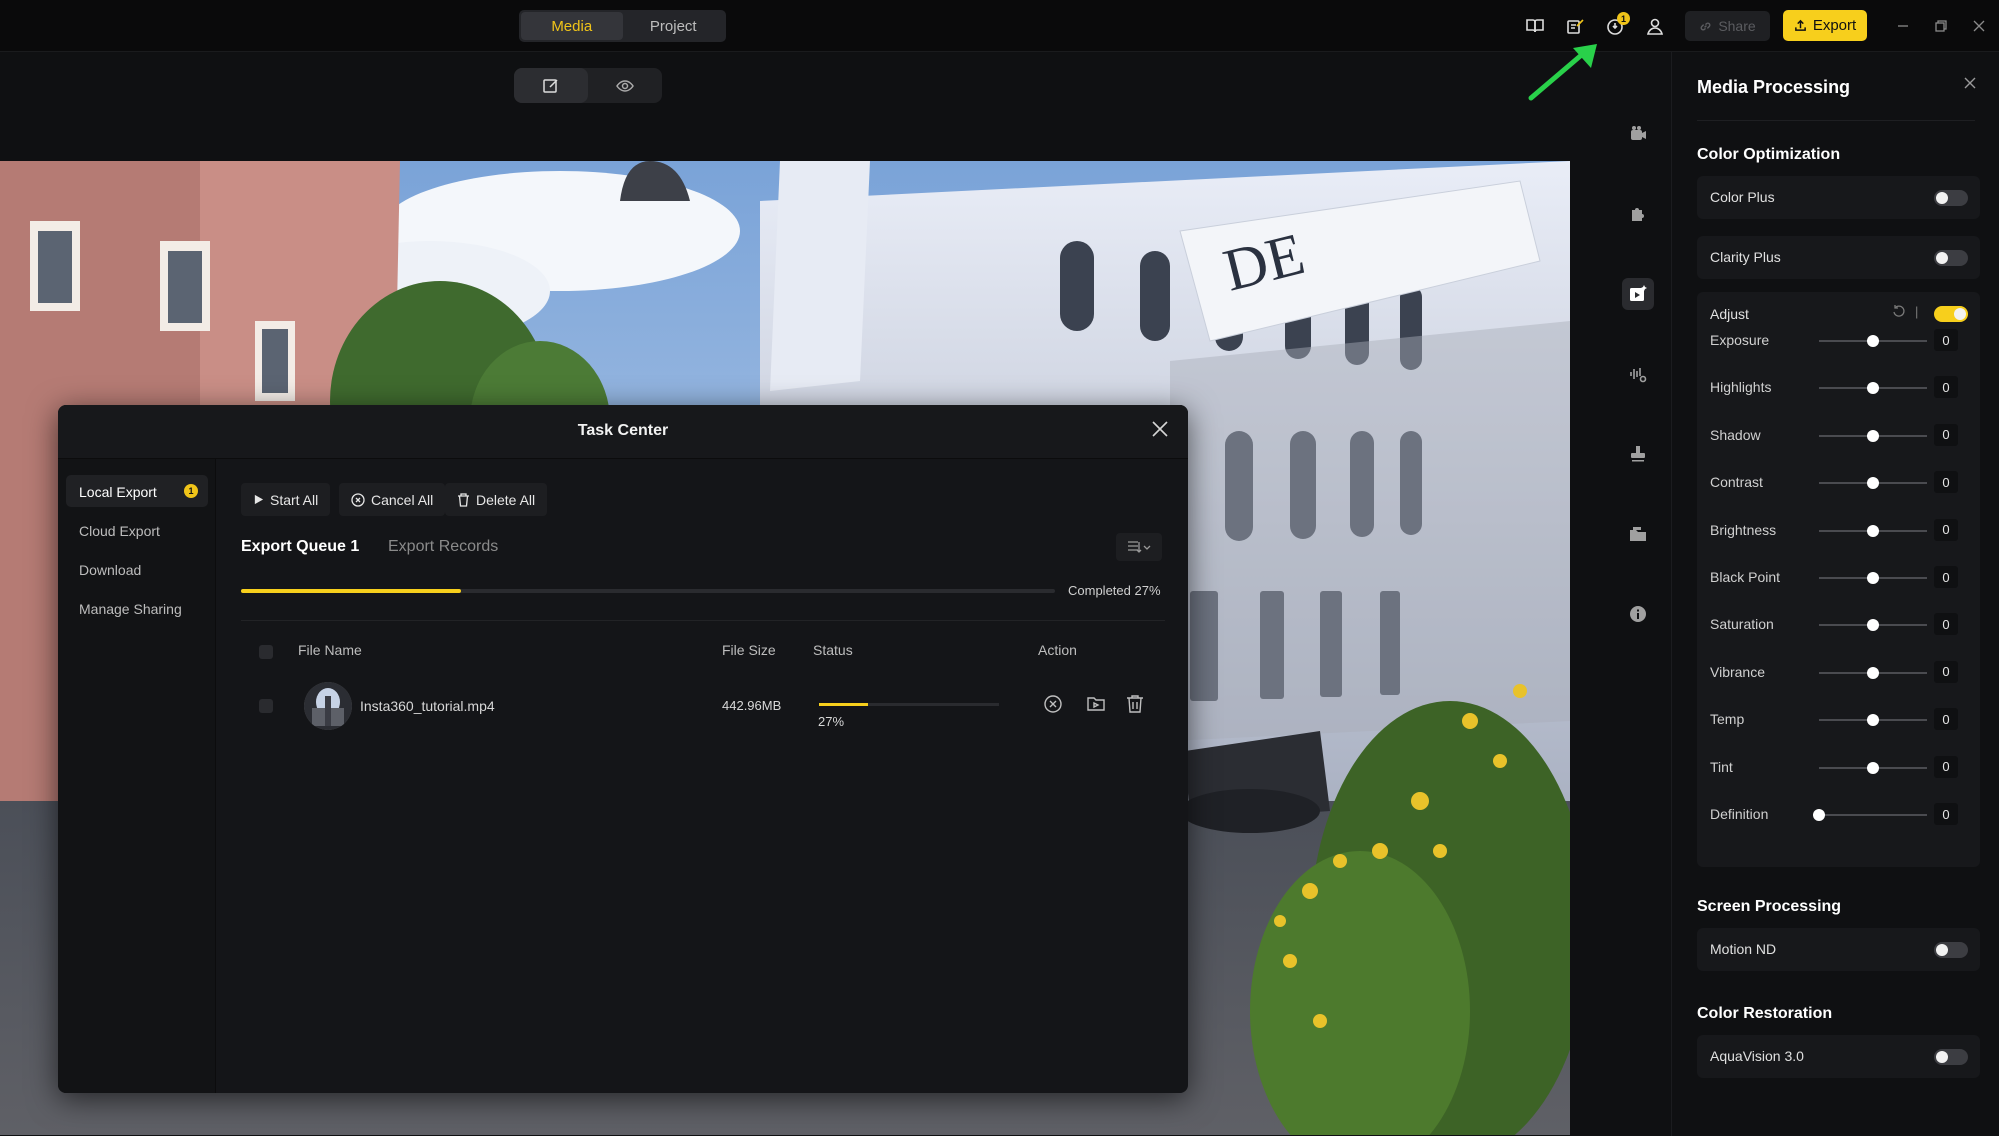 Image resolution: width=1999 pixels, height=1136 pixels. Describe the element at coordinates (1053, 706) in the screenshot. I see `cancel-task-icon` at that location.